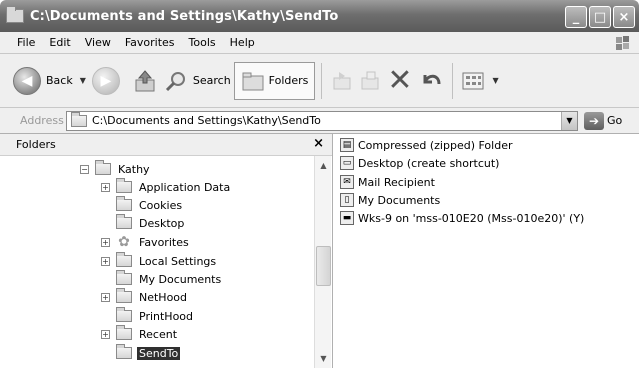 Image resolution: width=639 pixels, height=368 pixels. Describe the element at coordinates (184, 16) in the screenshot. I see `window-title: C:\Documents and Settings\Kathy\SendTo` at that location.